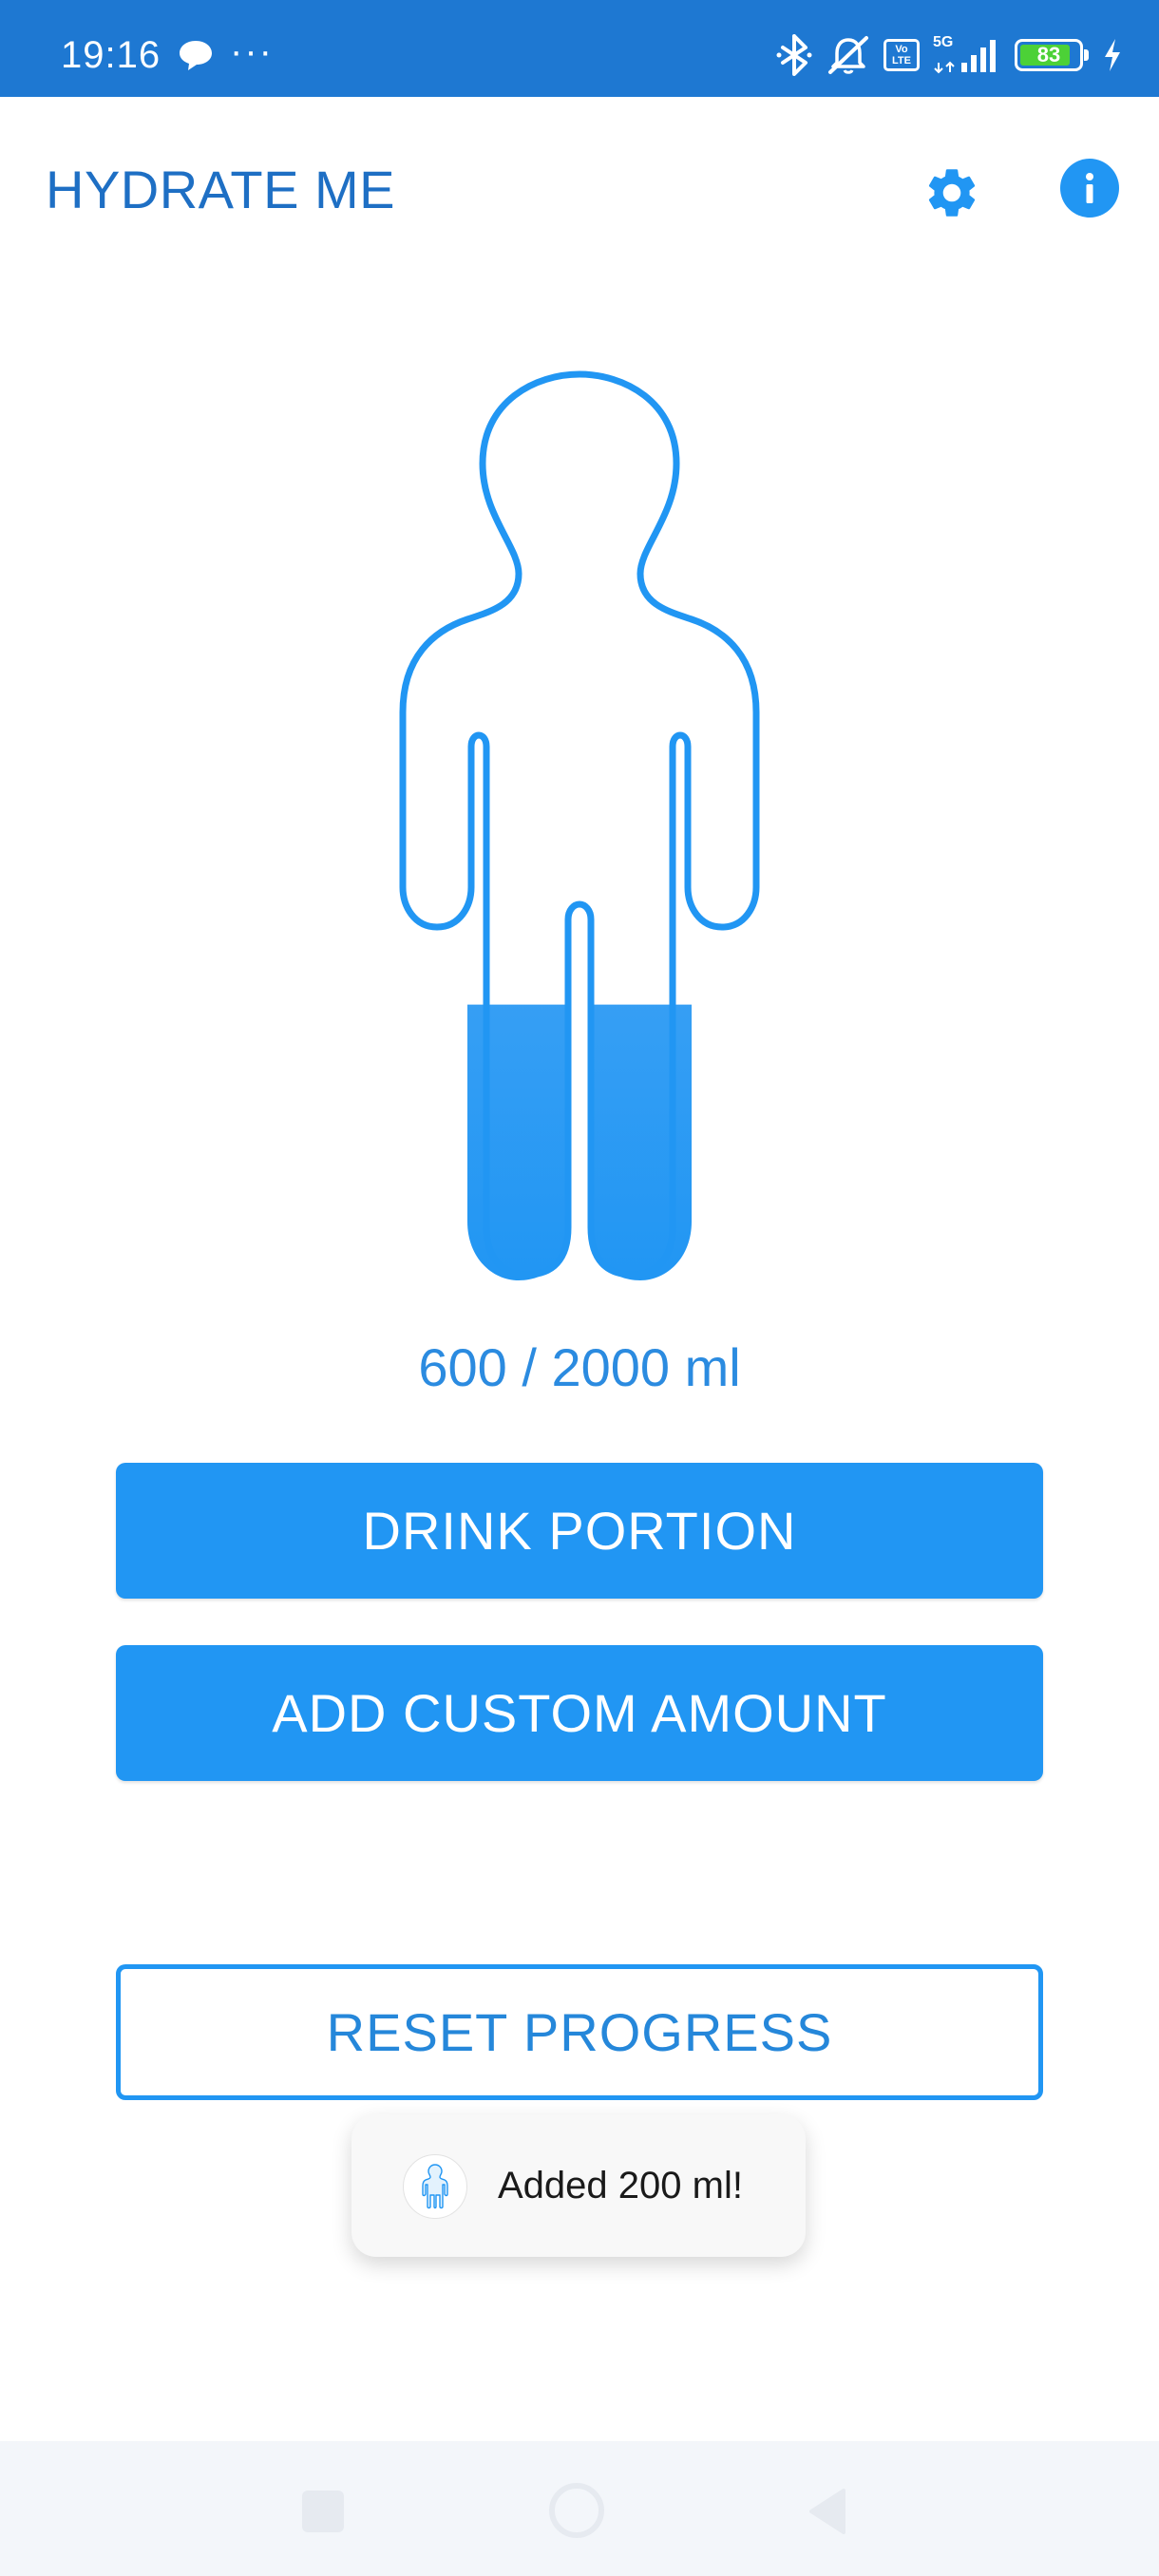  I want to click on home-icon, so click(576, 2510).